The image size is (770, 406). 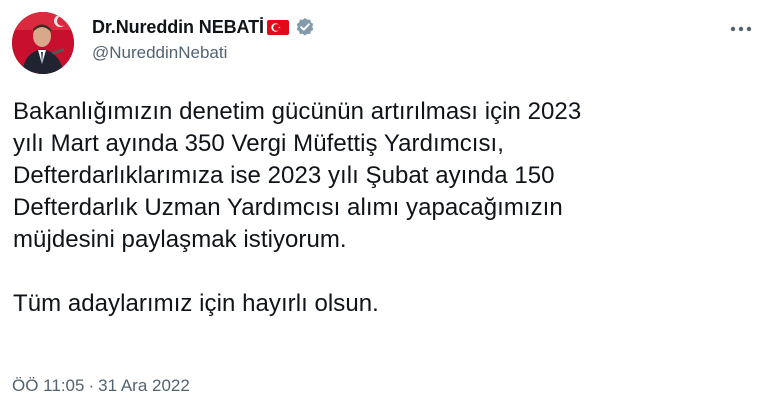 What do you see at coordinates (196, 303) in the screenshot?
I see `tweet-closing-line: Tüm adaylarımız için hayırlı olsun.` at bounding box center [196, 303].